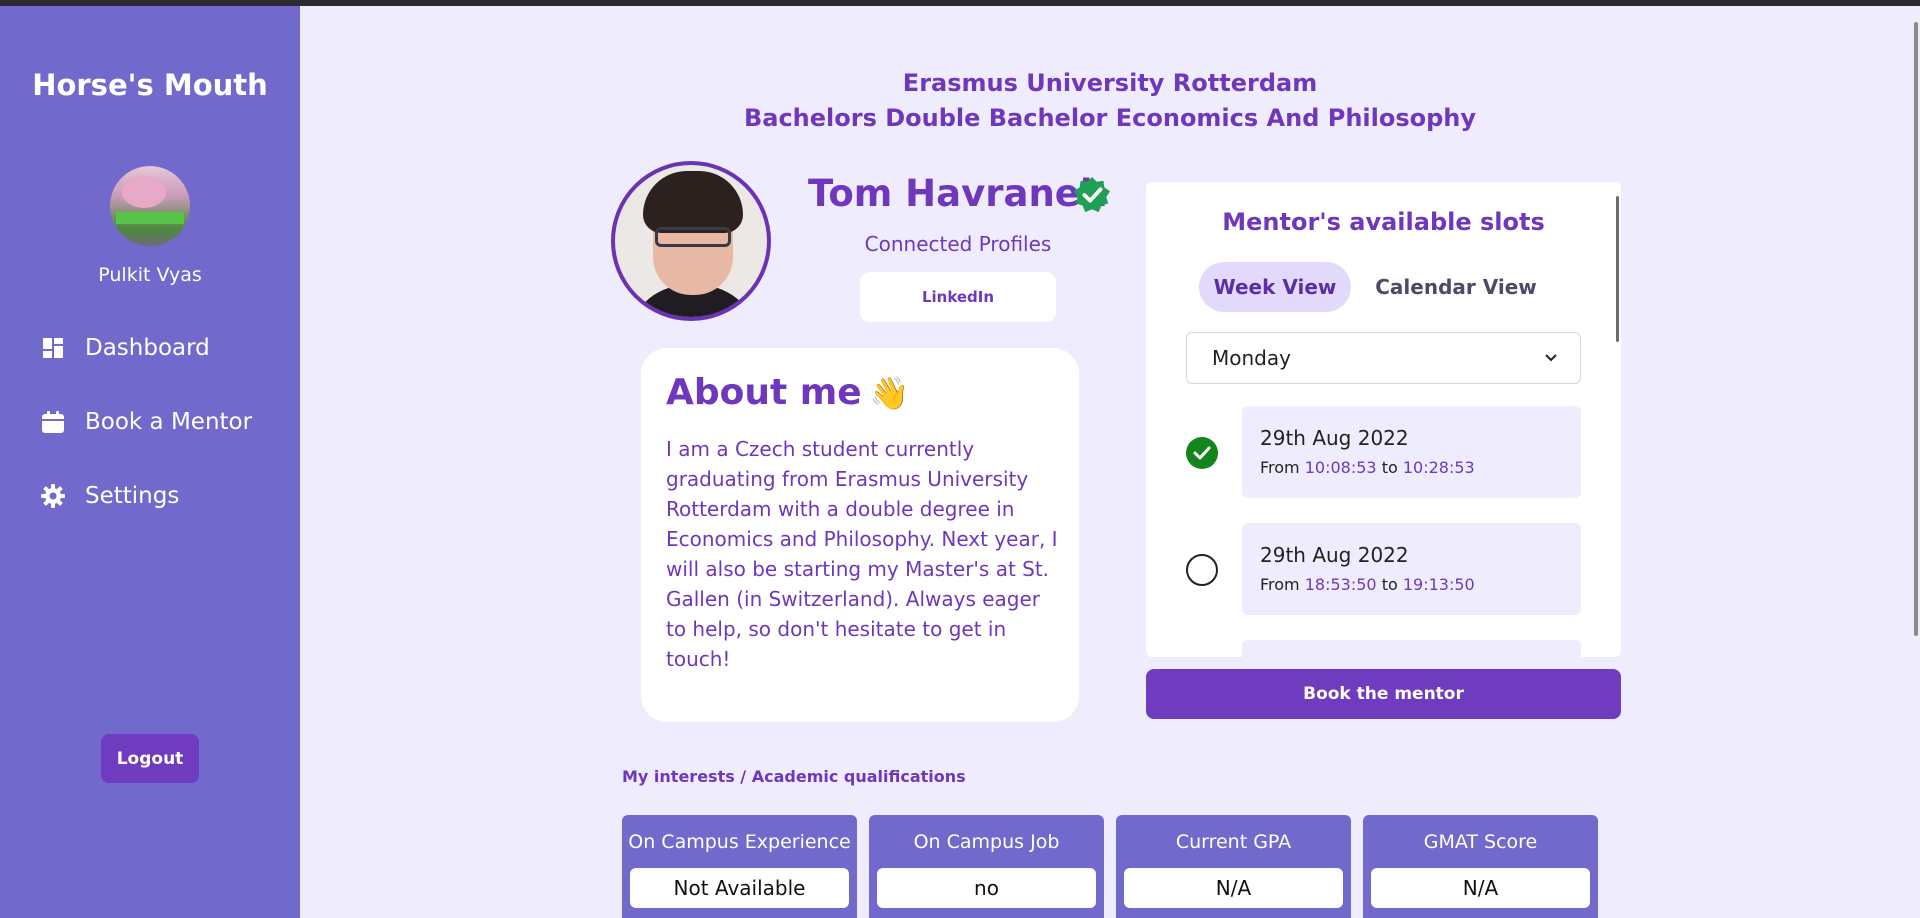 The image size is (1920, 918). Describe the element at coordinates (1411, 648) in the screenshot. I see `slot-card-partial` at that location.